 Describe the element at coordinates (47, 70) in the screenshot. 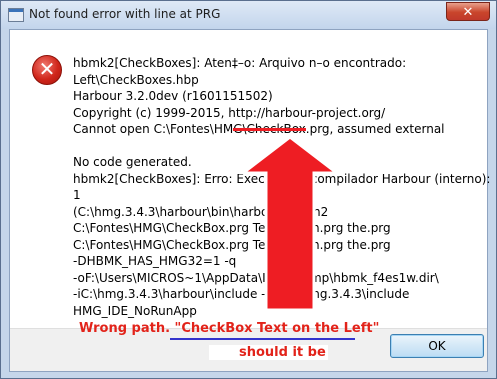

I see `error-icon: ✕` at that location.